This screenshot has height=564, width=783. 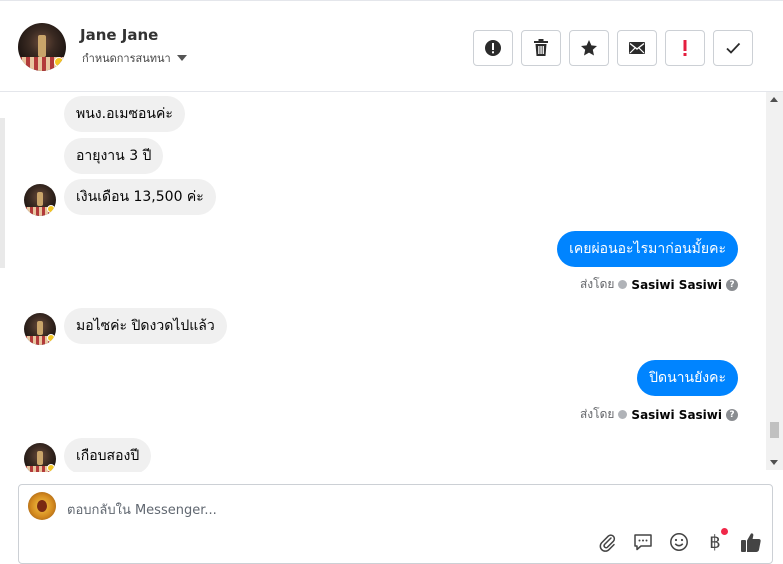 I want to click on paperclip-icon, so click(x=607, y=543).